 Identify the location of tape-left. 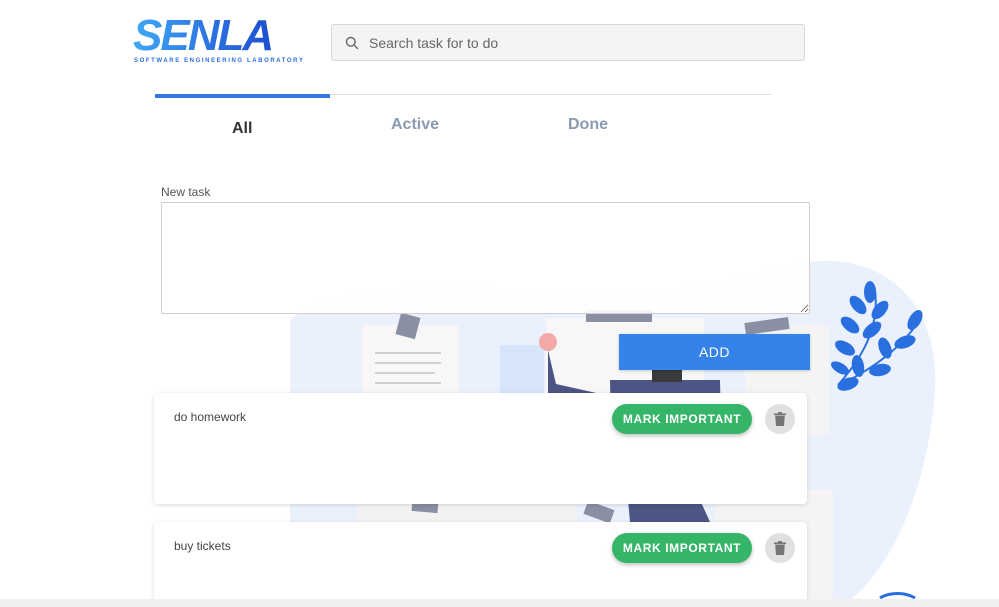
(408, 326).